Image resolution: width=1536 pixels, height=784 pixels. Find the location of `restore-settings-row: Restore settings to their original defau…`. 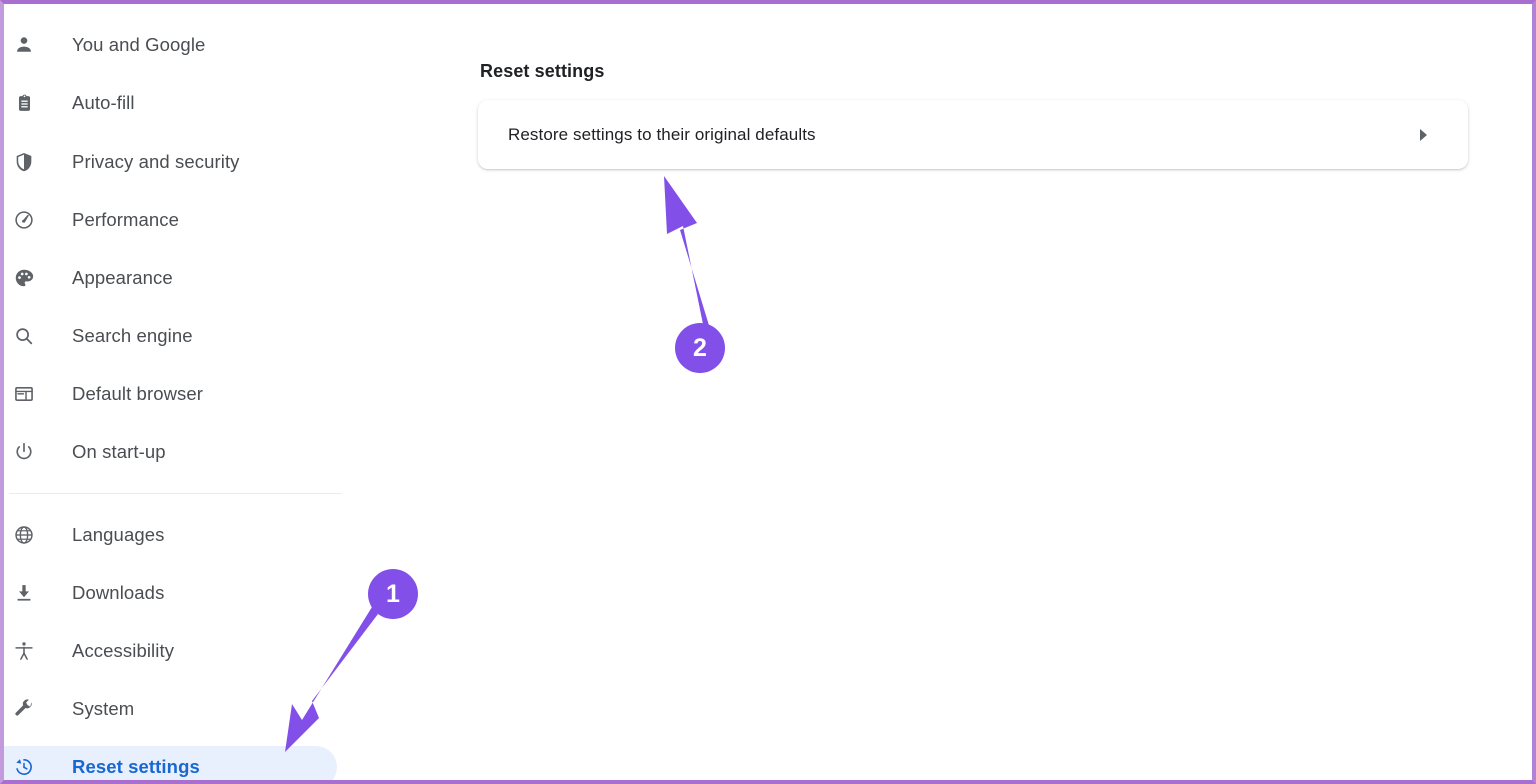

restore-settings-row: Restore settings to their original defau… is located at coordinates (973, 134).